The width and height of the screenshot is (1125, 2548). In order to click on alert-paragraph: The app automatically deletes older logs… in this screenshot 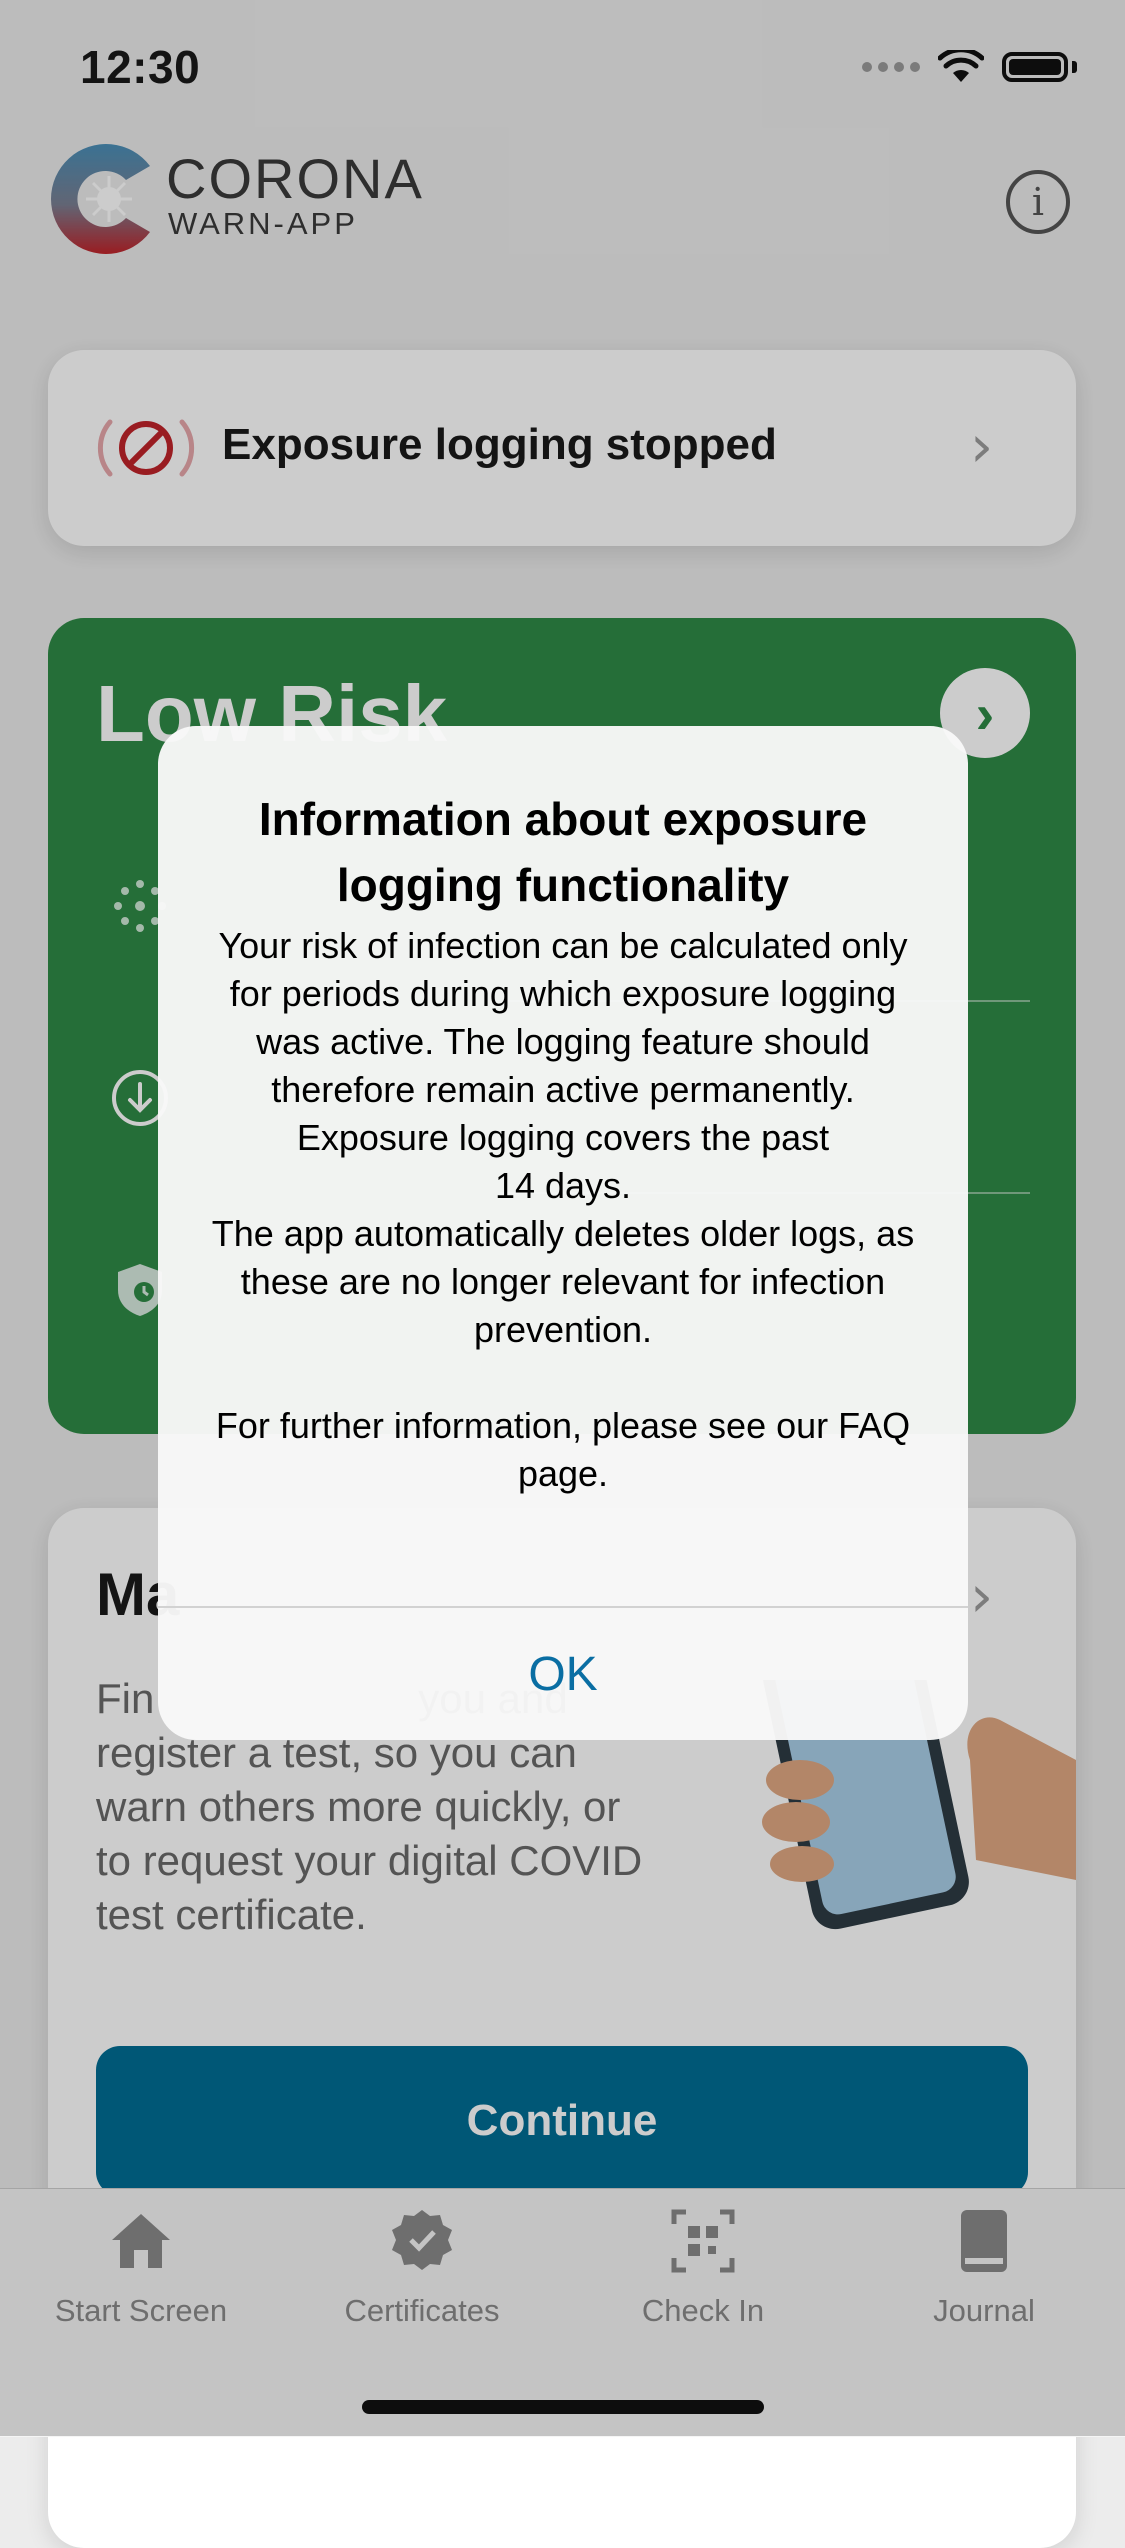, I will do `click(563, 1281)`.